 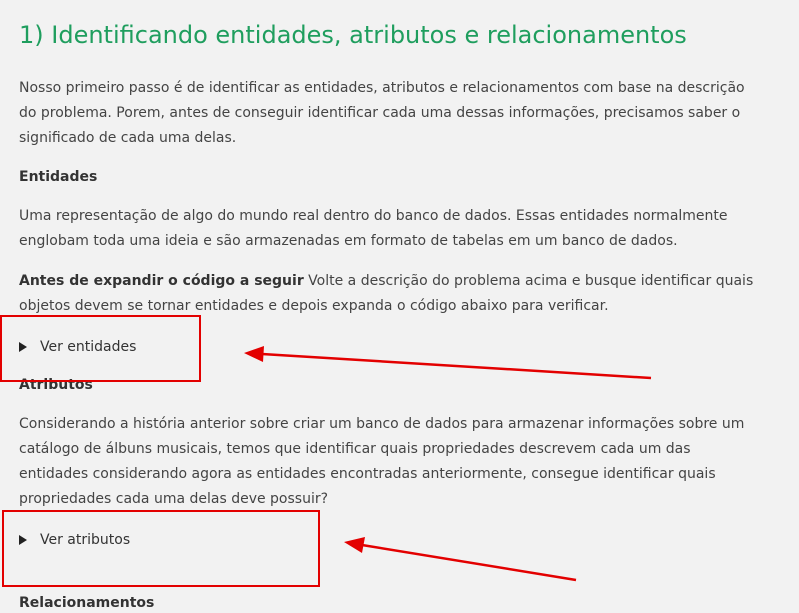 What do you see at coordinates (161, 548) in the screenshot?
I see `highlight-box-atributos` at bounding box center [161, 548].